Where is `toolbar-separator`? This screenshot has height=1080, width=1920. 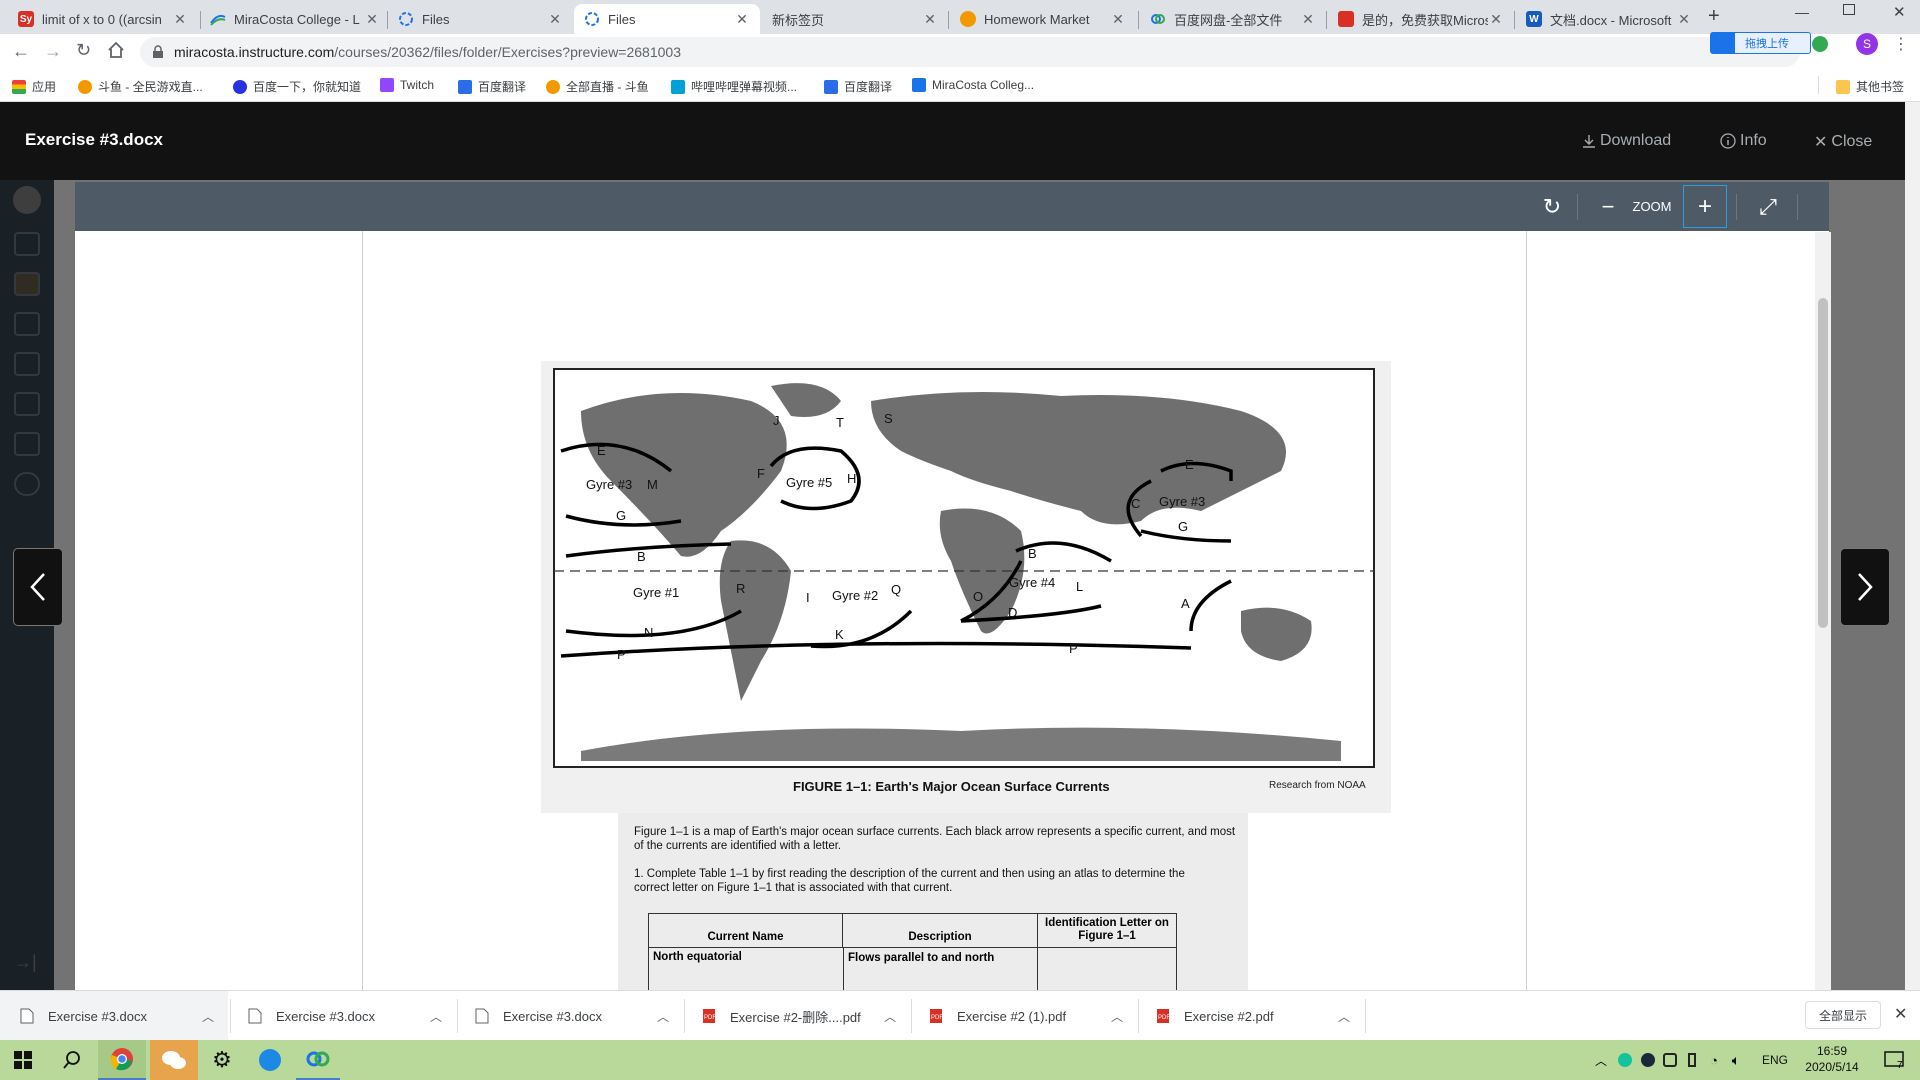 toolbar-separator is located at coordinates (1577, 207).